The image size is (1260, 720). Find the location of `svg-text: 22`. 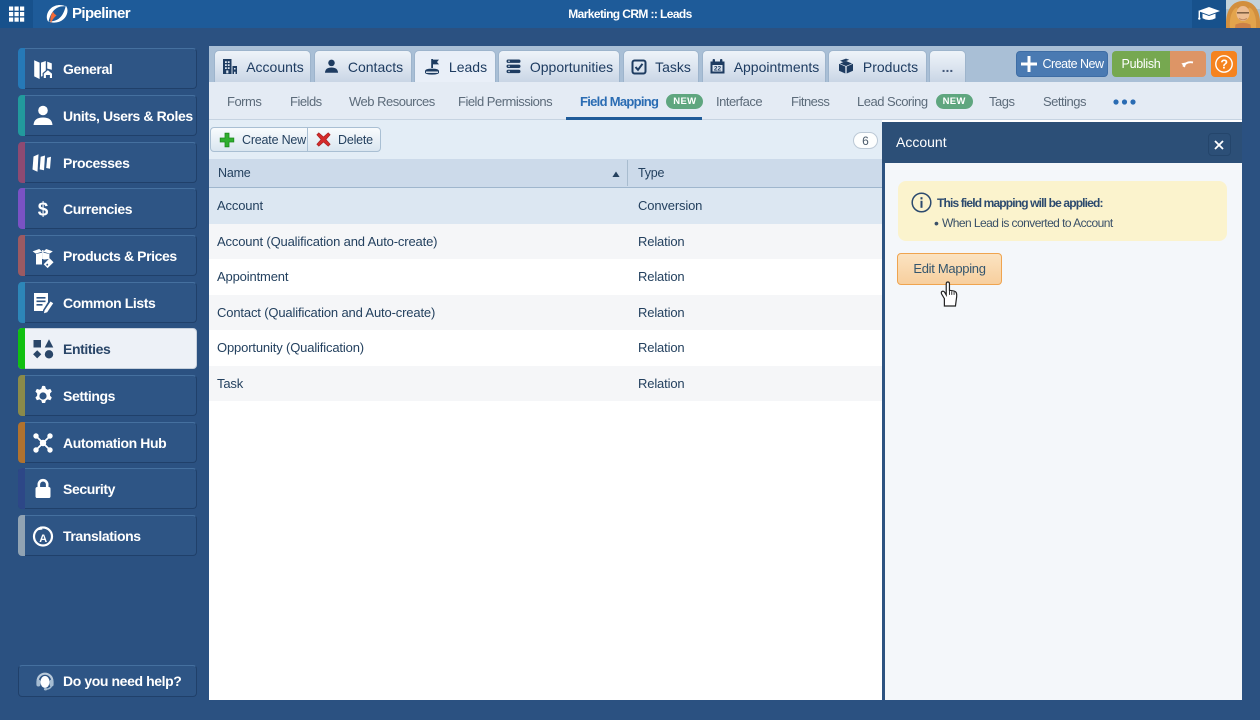

svg-text: 22 is located at coordinates (718, 69).